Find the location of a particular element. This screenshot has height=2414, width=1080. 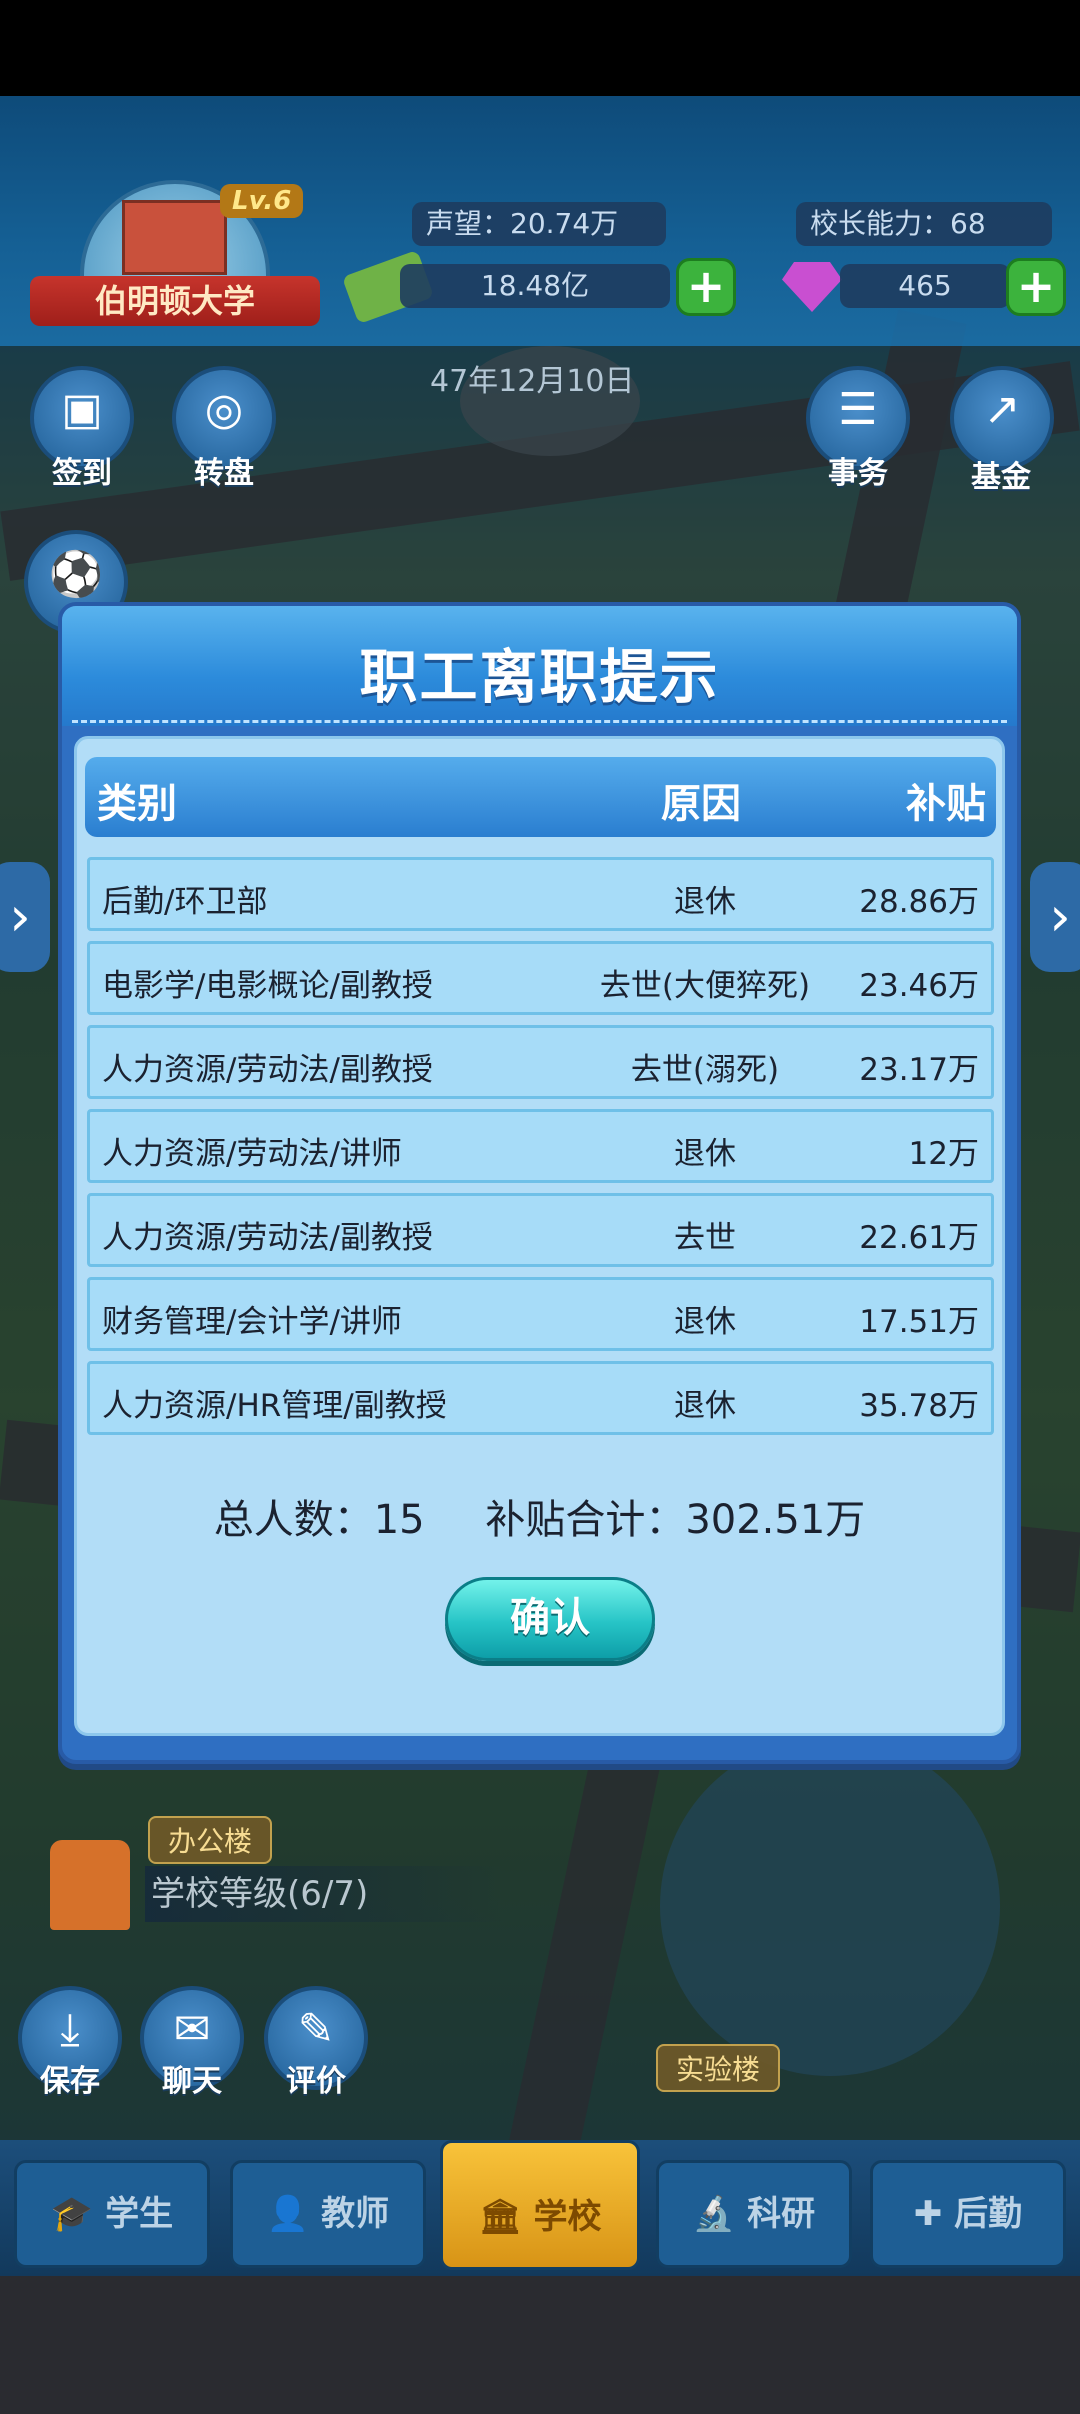

table-row: 人力资源/劳动法/副教授 去世 22.61万 is located at coordinates (540, 1230).